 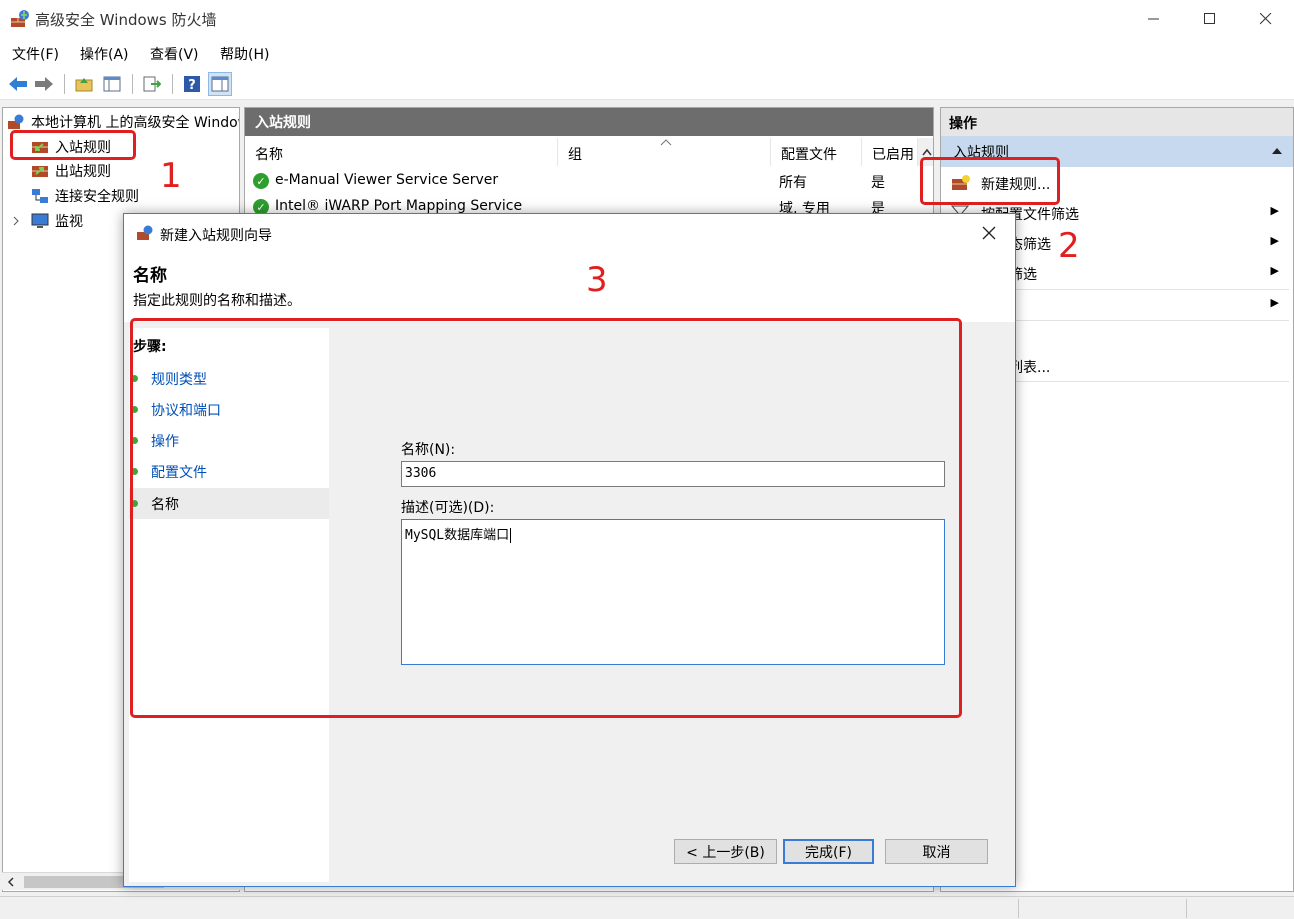 I want to click on minimize-button, so click(x=1154, y=19).